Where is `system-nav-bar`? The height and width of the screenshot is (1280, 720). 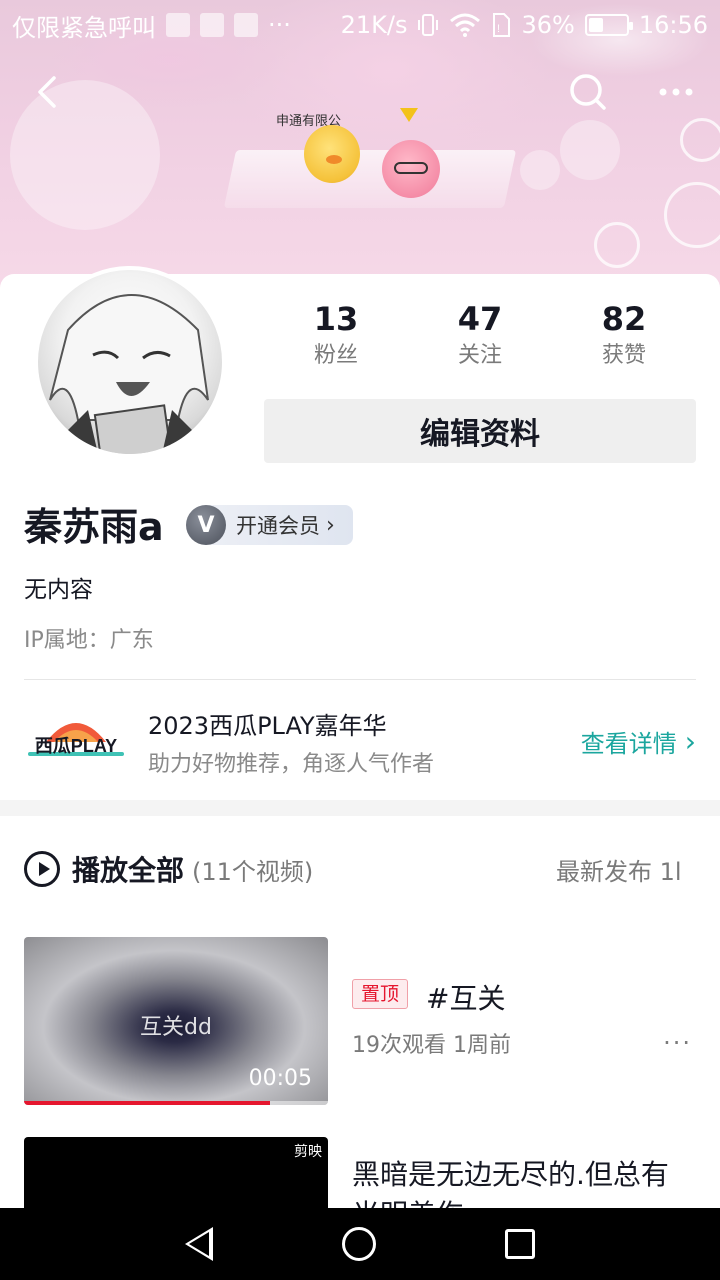 system-nav-bar is located at coordinates (360, 1244).